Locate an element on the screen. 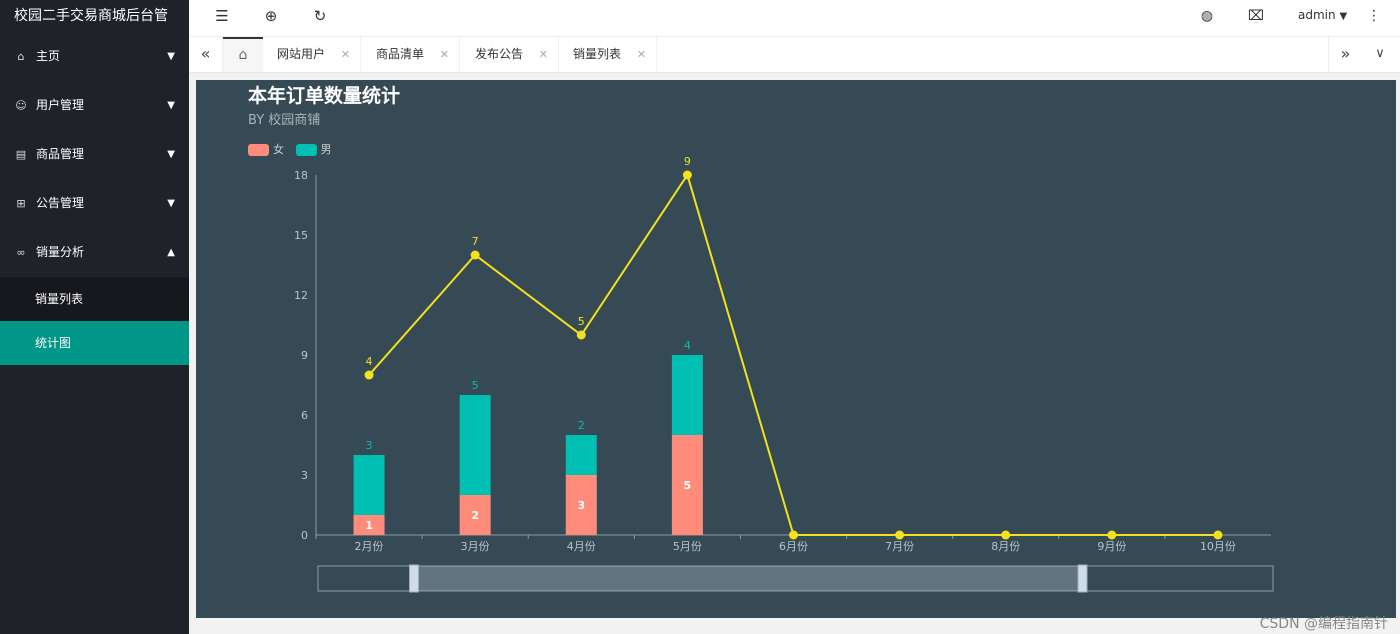 The image size is (1400, 634). x-tick-label: 10月份 is located at coordinates (1218, 546).